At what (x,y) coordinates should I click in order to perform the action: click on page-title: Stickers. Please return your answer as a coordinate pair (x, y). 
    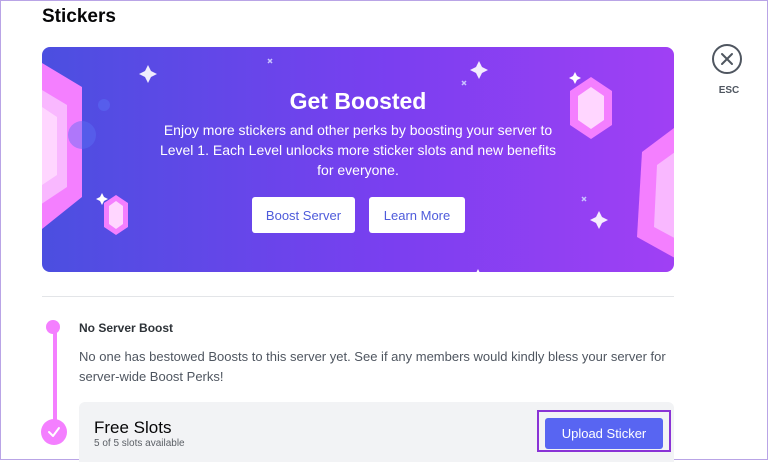
    Looking at the image, I should click on (79, 16).